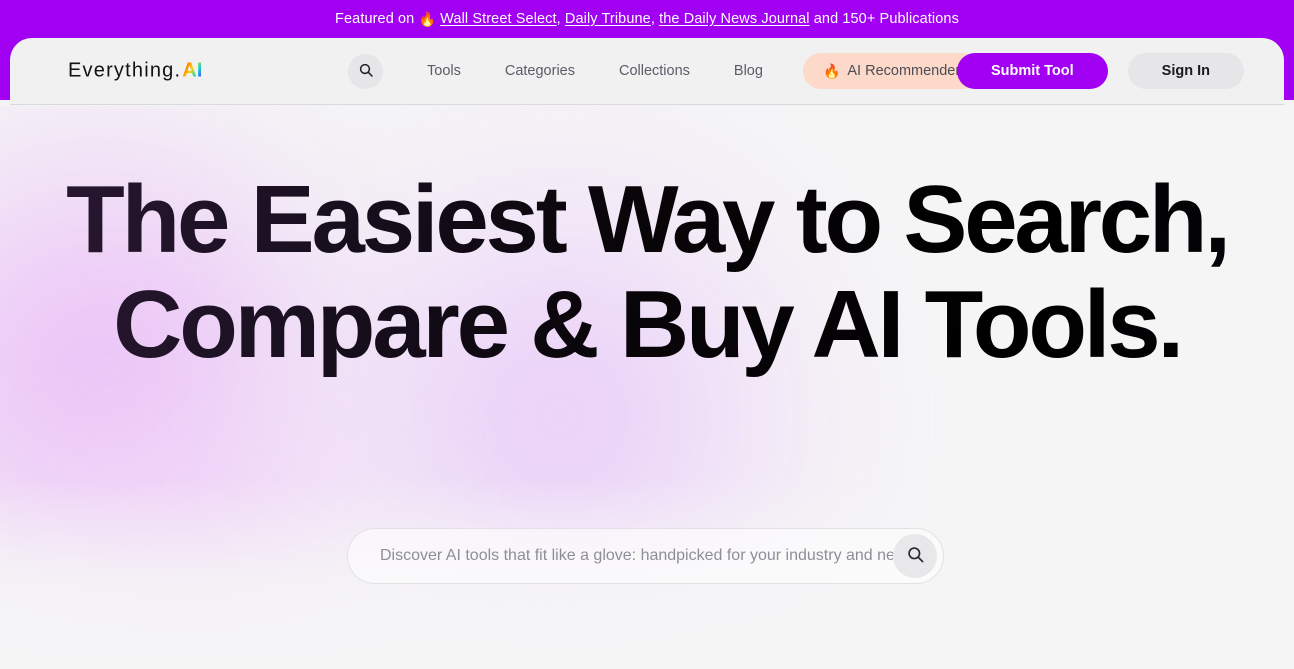  What do you see at coordinates (125, 70) in the screenshot?
I see `brand-name: Everything.` at bounding box center [125, 70].